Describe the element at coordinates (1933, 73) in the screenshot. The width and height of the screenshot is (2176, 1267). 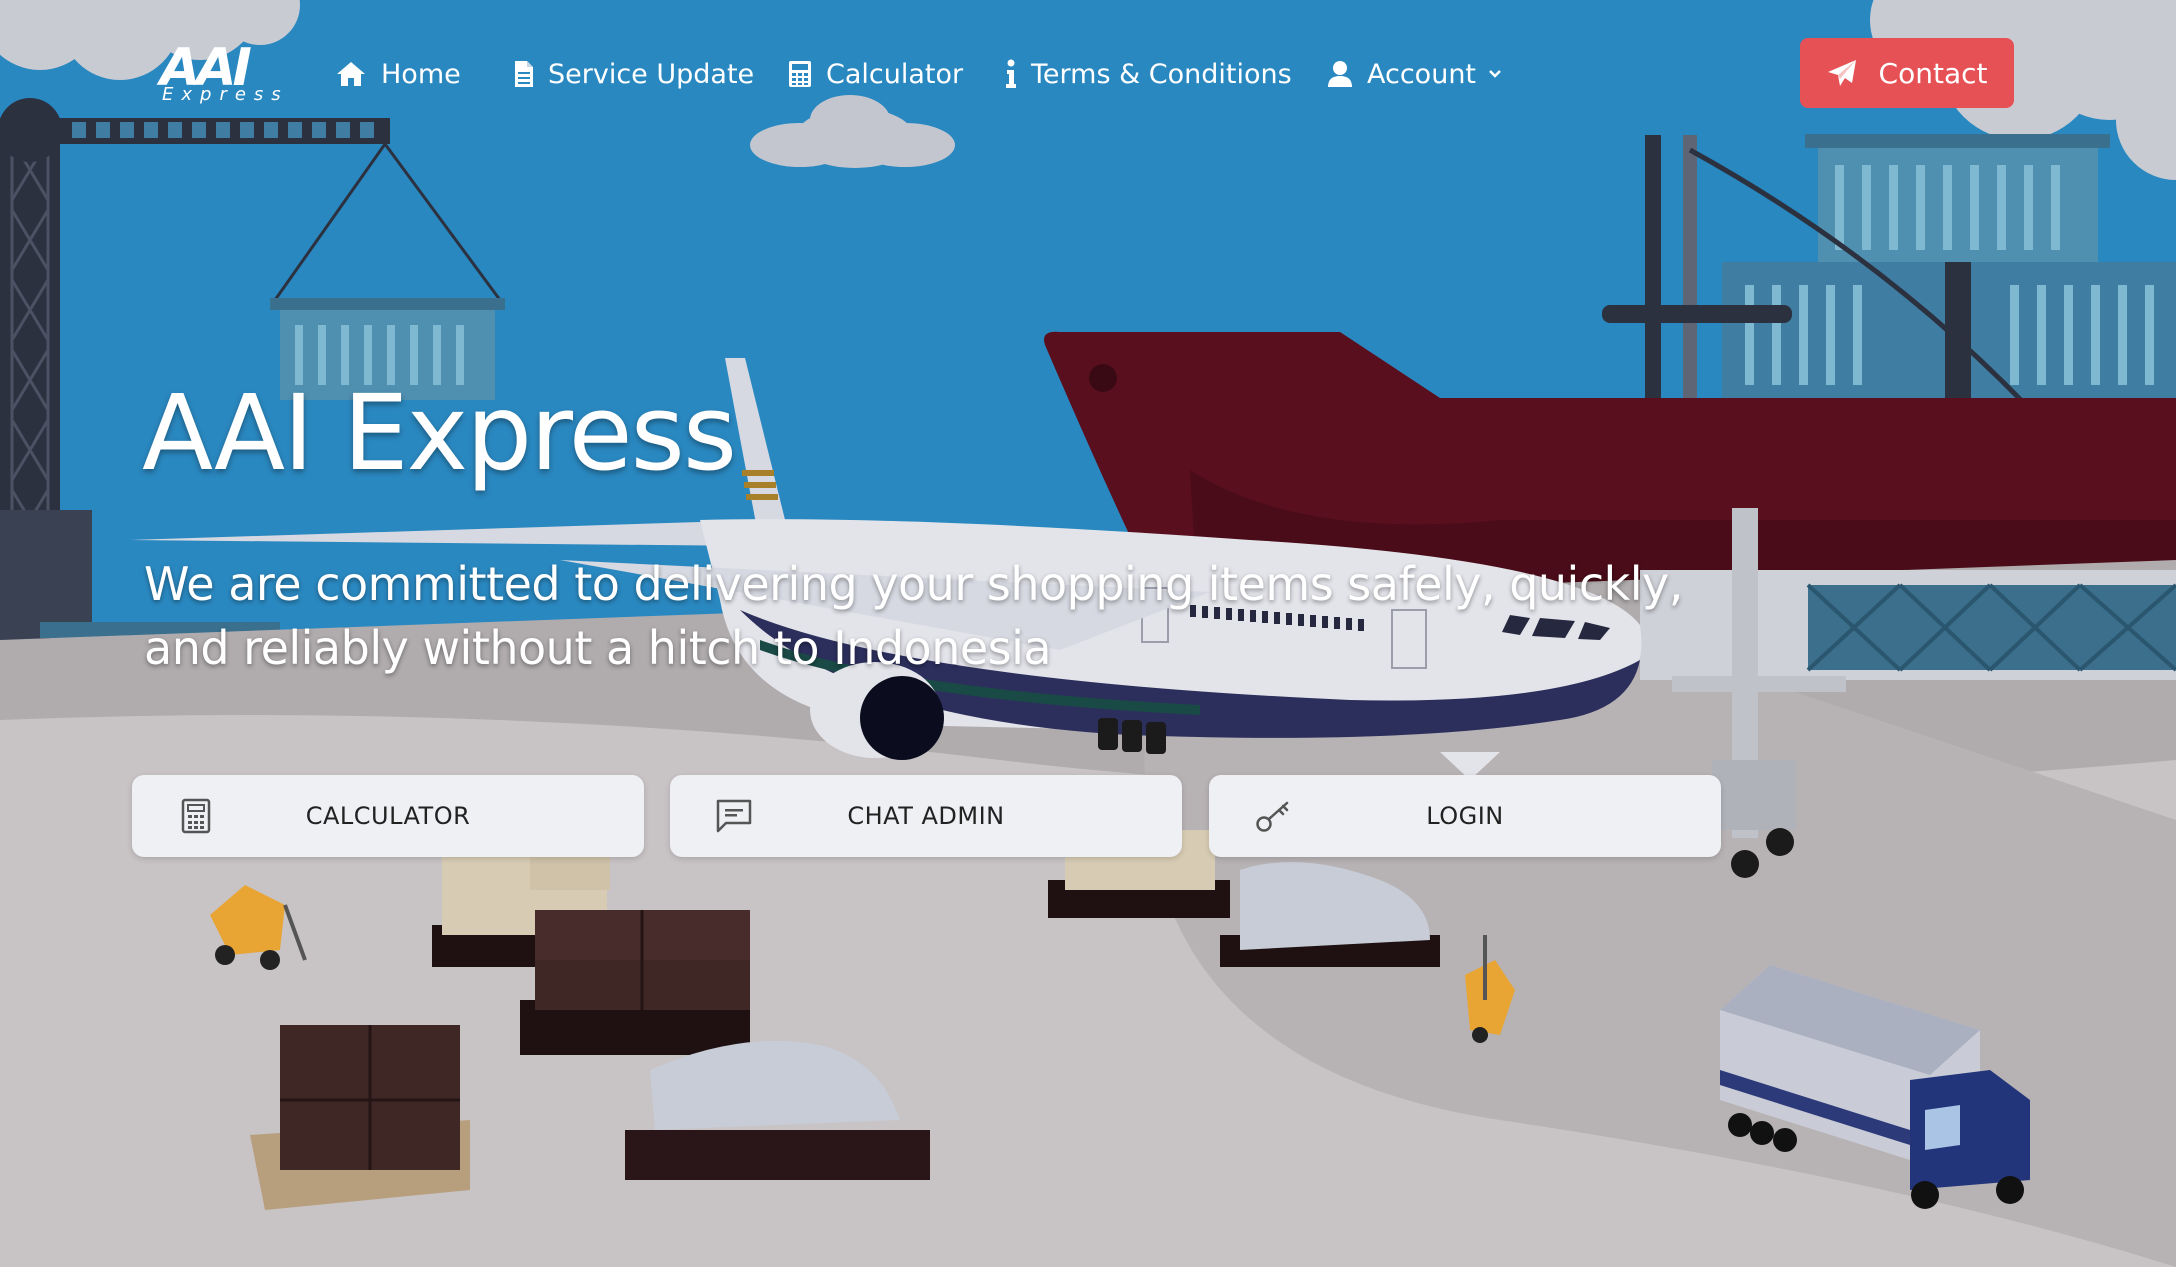
I see `contact-label: Contact` at that location.